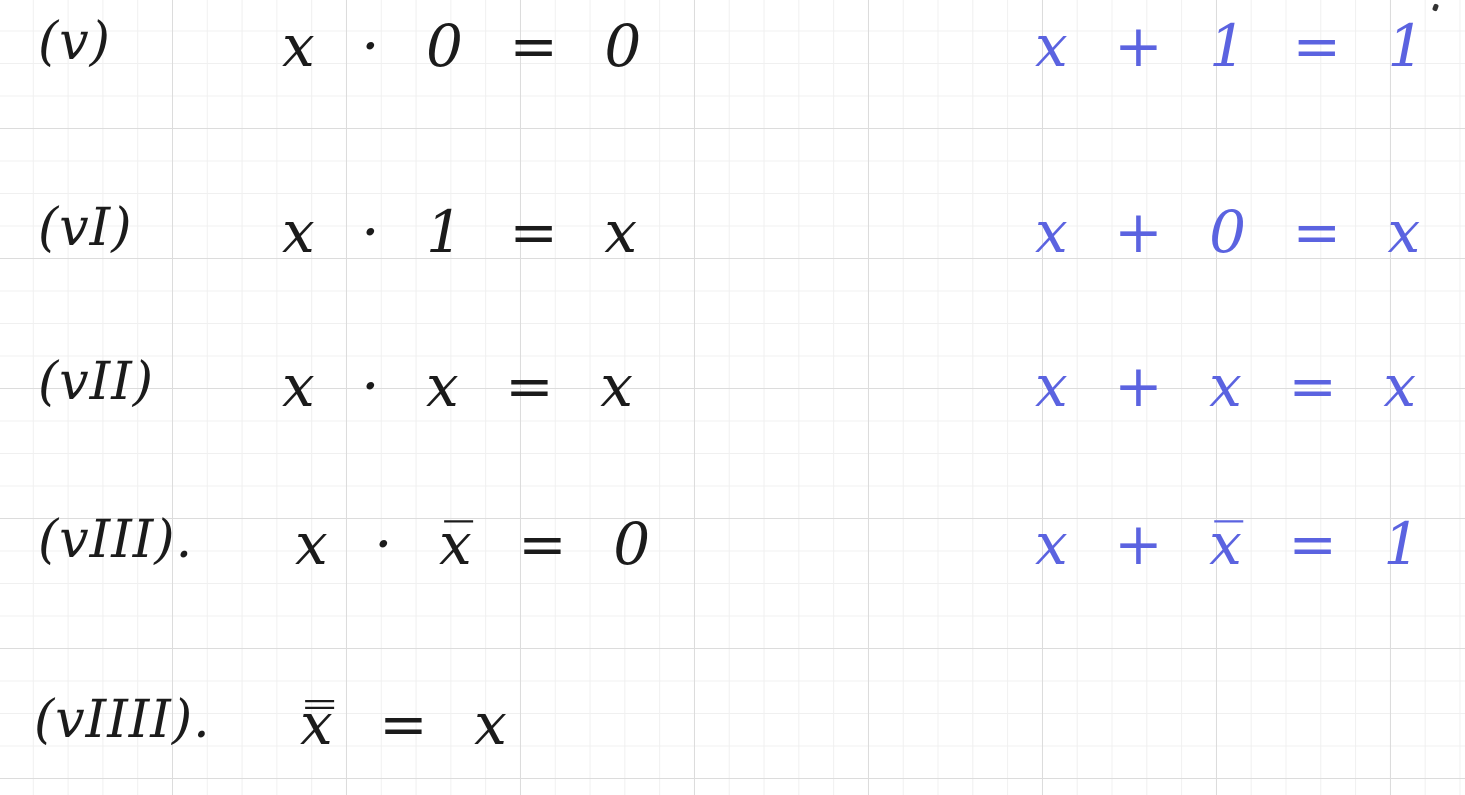 Image resolution: width=1465 pixels, height=795 pixels. Describe the element at coordinates (732, 387) in the screenshot. I see `law-row-vii: (vII) x · x = x x + x = x` at that location.